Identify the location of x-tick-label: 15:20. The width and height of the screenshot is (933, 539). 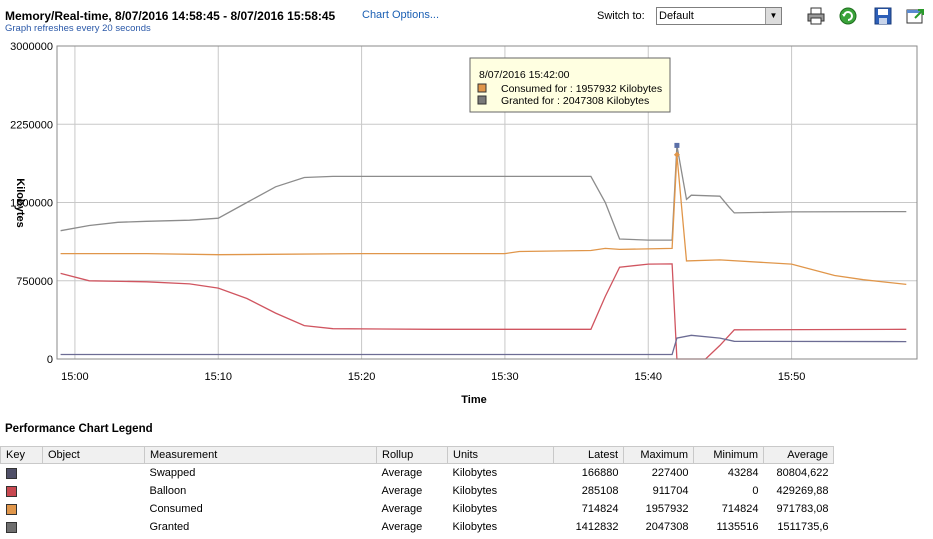
(362, 377).